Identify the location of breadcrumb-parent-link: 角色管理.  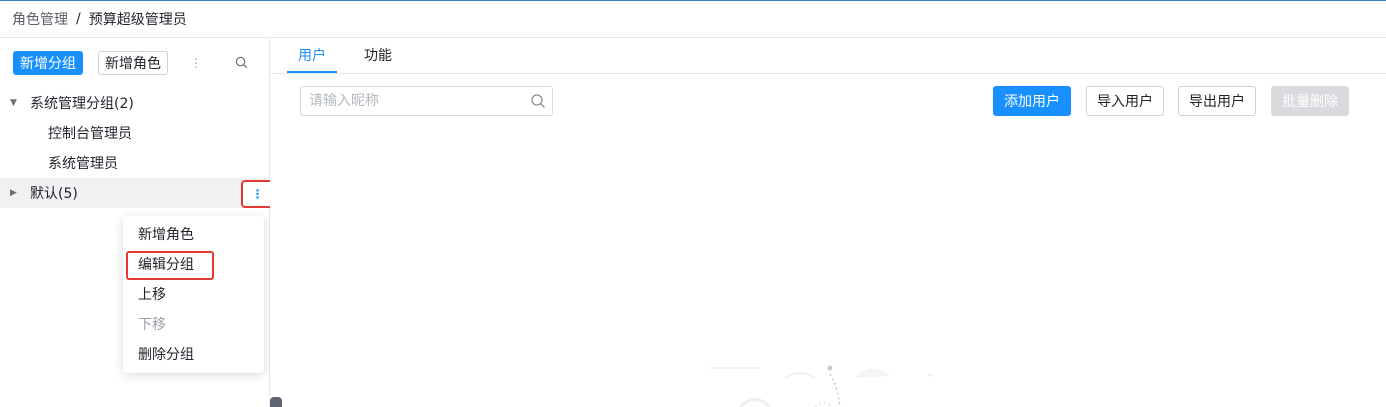
(40, 19).